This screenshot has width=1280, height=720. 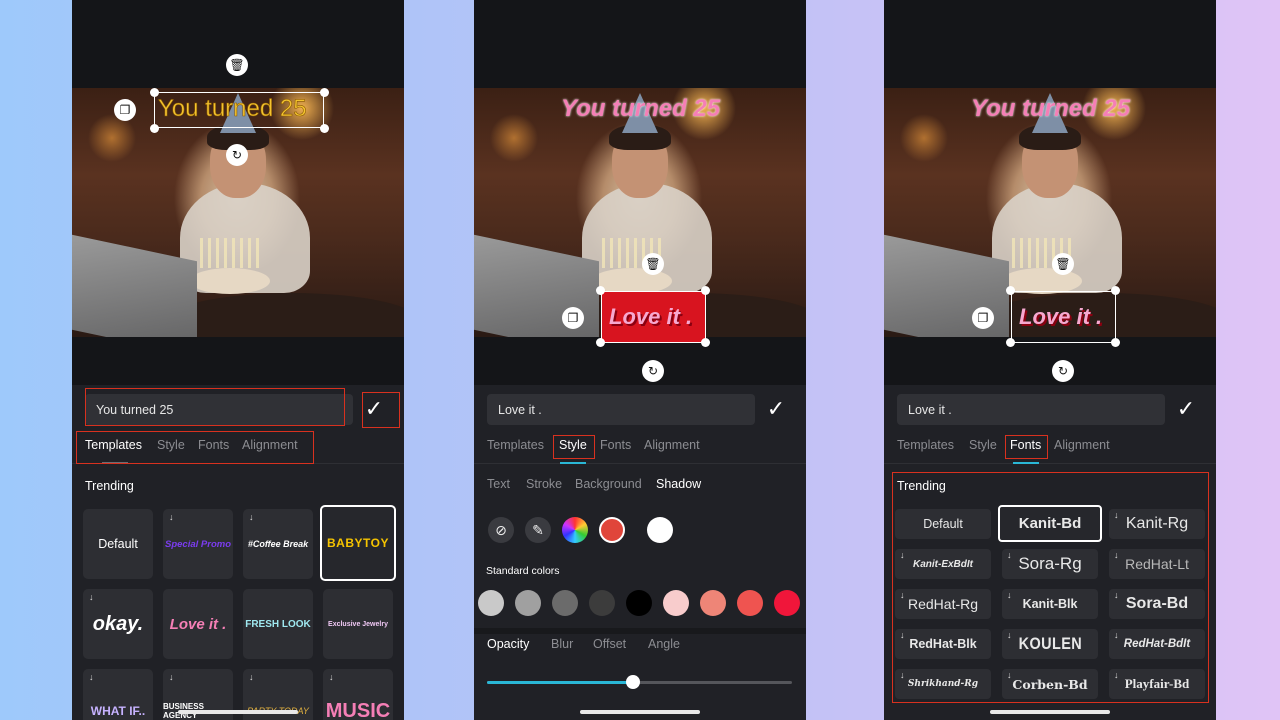 What do you see at coordinates (633, 682) in the screenshot?
I see `opacity-slider-thumb` at bounding box center [633, 682].